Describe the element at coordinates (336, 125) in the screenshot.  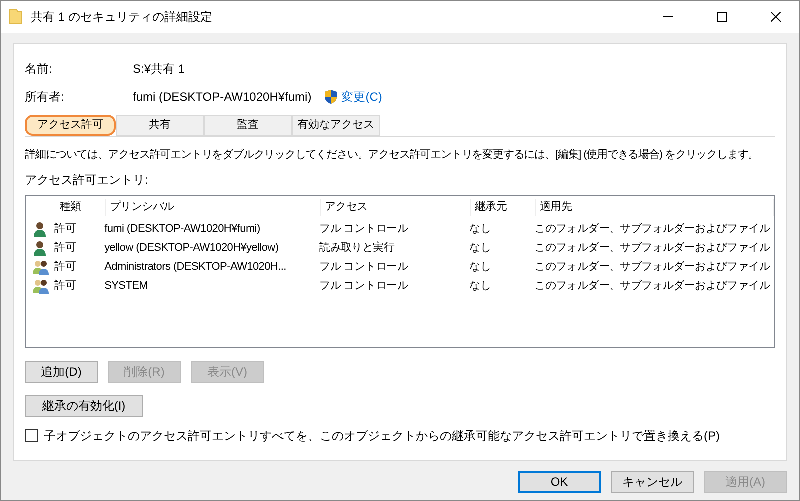
I see `tab: 有効なアクセス` at that location.